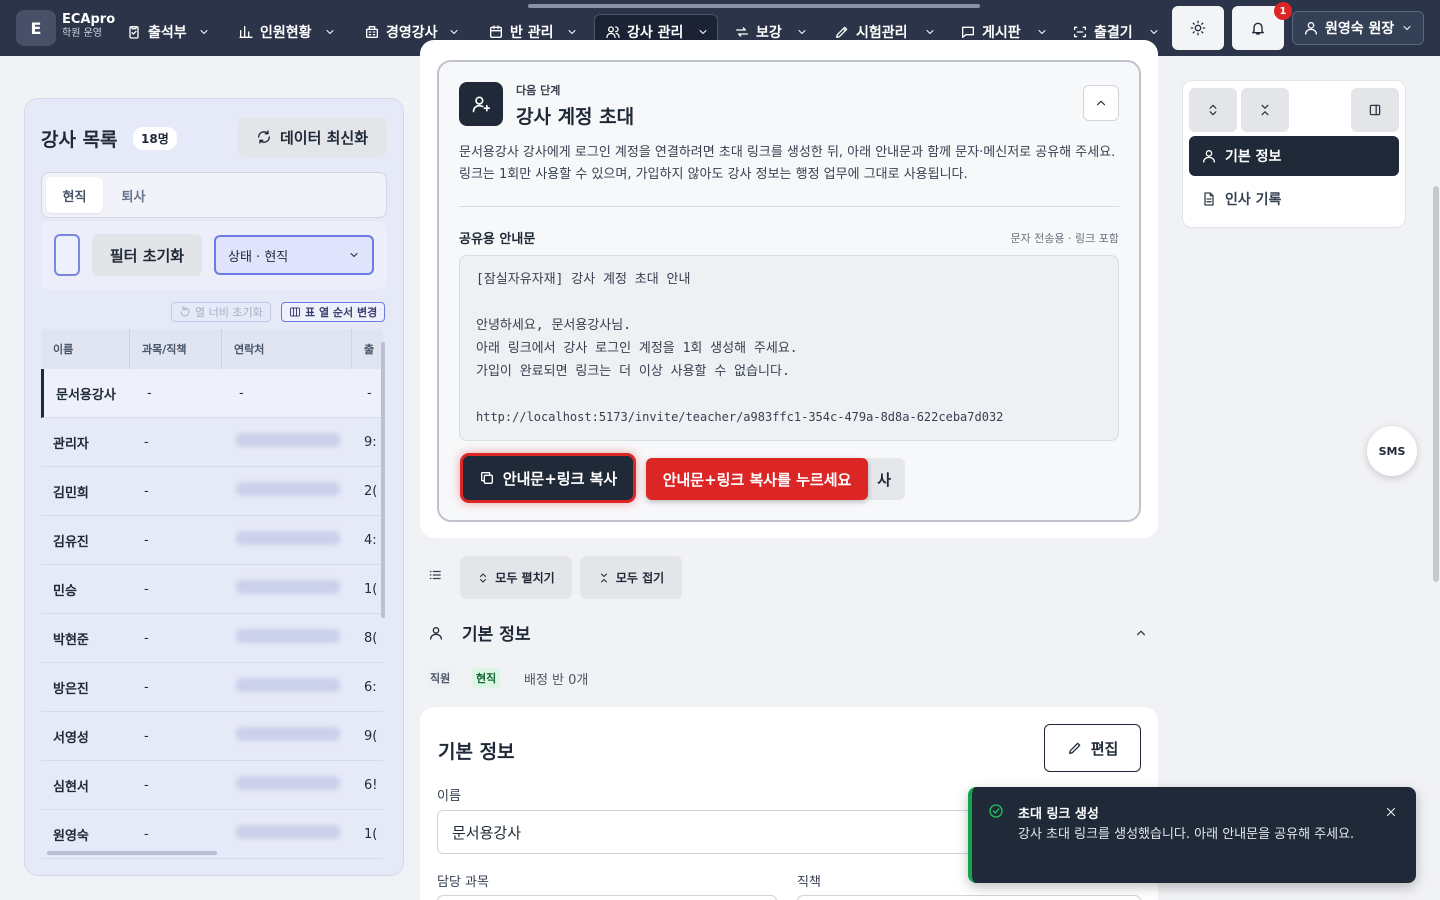 The width and height of the screenshot is (1440, 900). What do you see at coordinates (1186, 834) in the screenshot?
I see `toast-message: 강사 초대 링크를 생성했습니다. 아래 안내문을 공유해 주세요.` at bounding box center [1186, 834].